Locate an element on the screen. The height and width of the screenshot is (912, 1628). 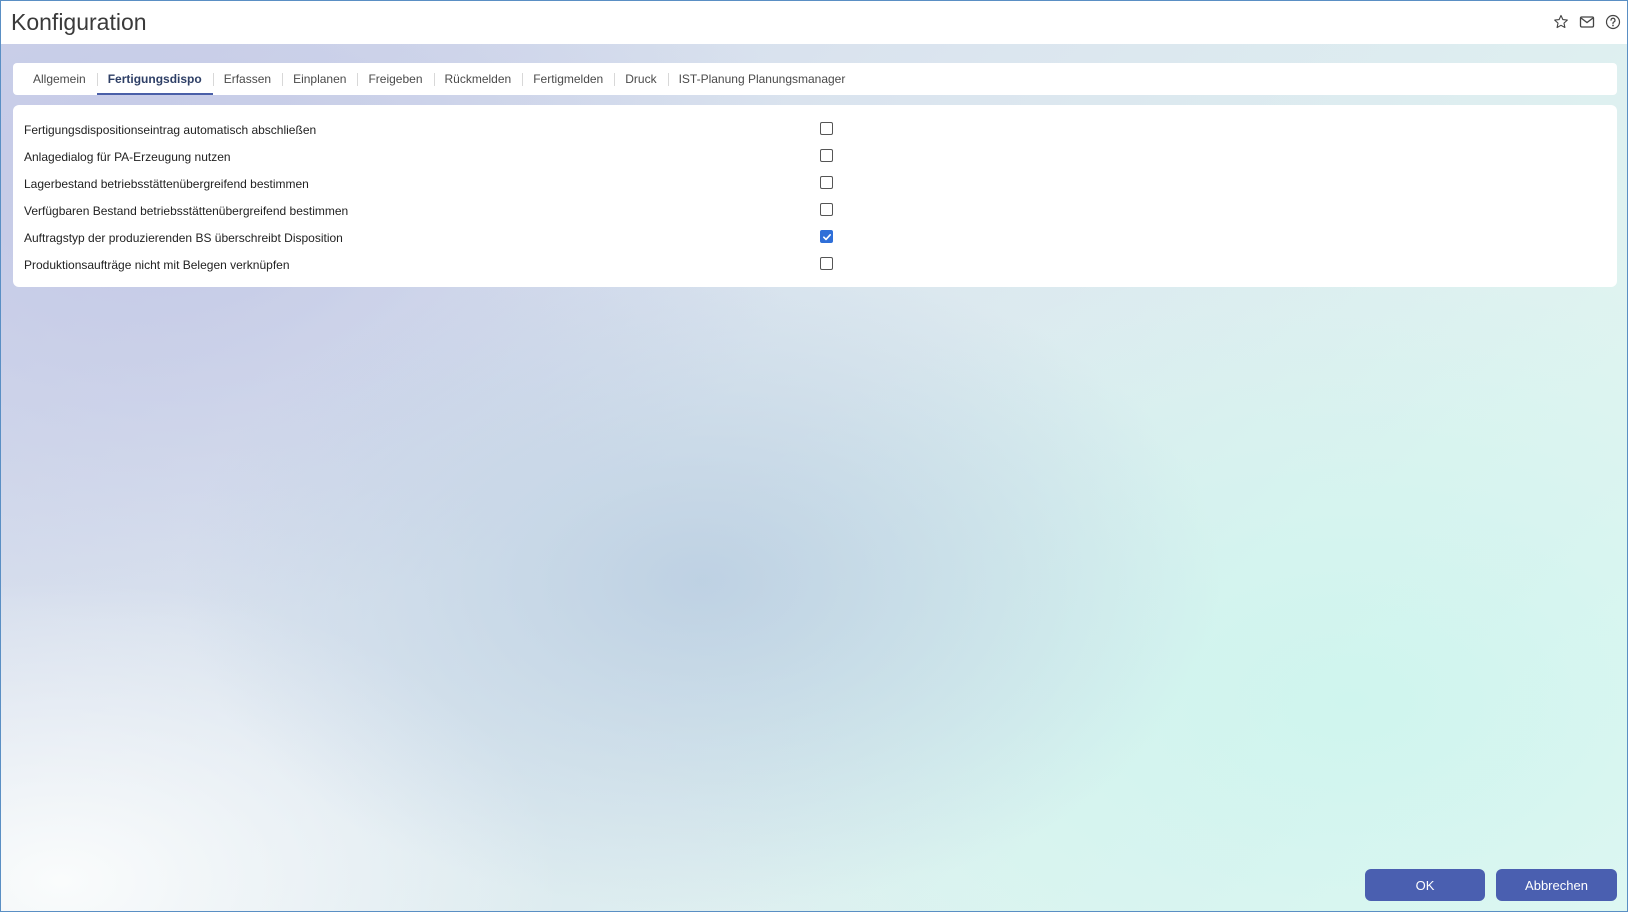
tab-fertigungsdispo: Fertigungsdispo is located at coordinates (154, 79).